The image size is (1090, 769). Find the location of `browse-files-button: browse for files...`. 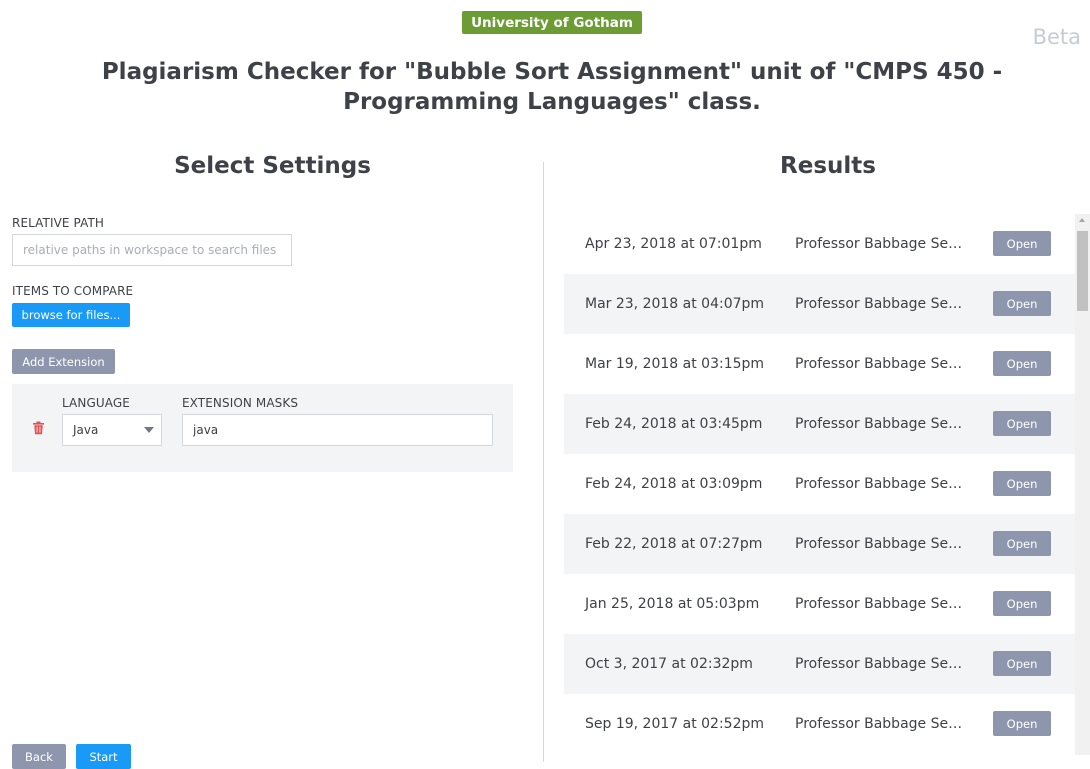

browse-files-button: browse for files... is located at coordinates (71, 315).